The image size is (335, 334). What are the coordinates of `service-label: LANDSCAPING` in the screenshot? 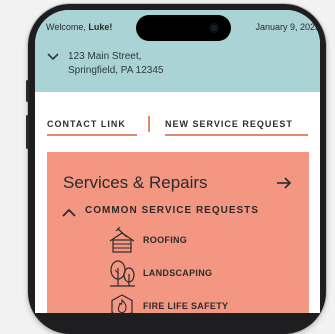 It's located at (178, 273).